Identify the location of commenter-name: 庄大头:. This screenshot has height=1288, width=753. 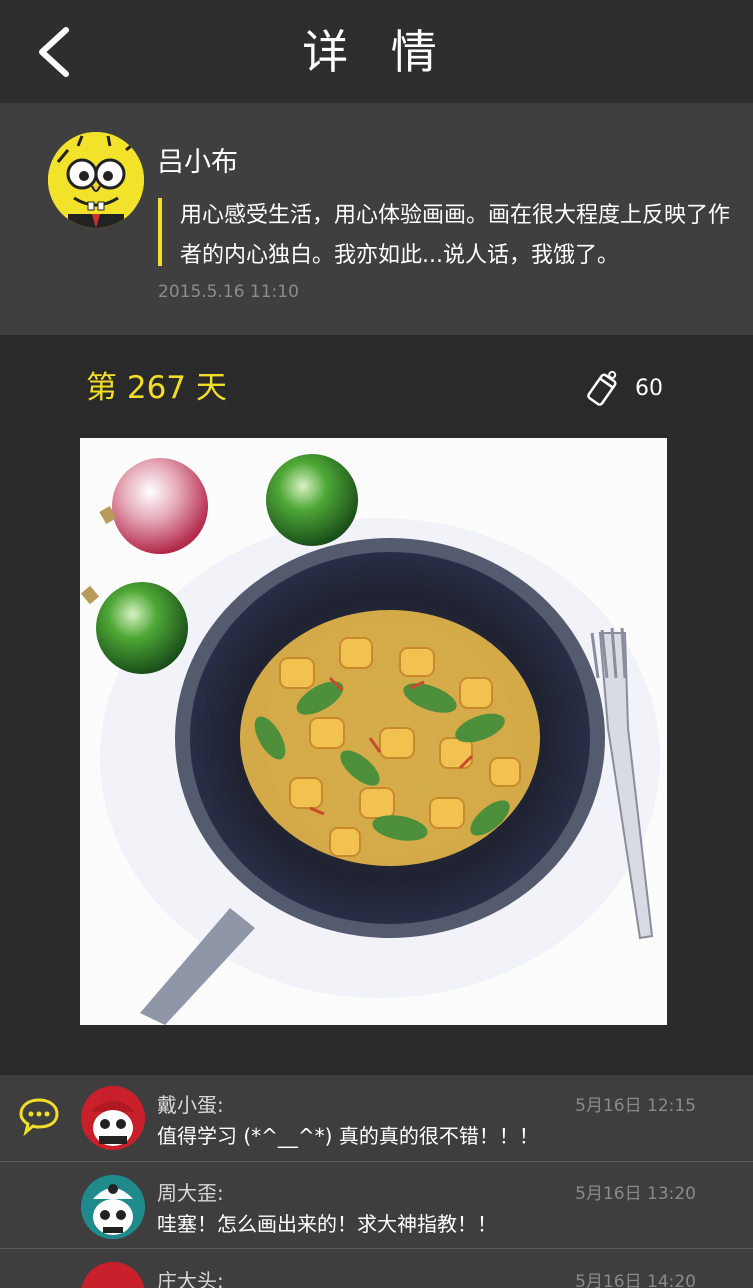
(190, 1278).